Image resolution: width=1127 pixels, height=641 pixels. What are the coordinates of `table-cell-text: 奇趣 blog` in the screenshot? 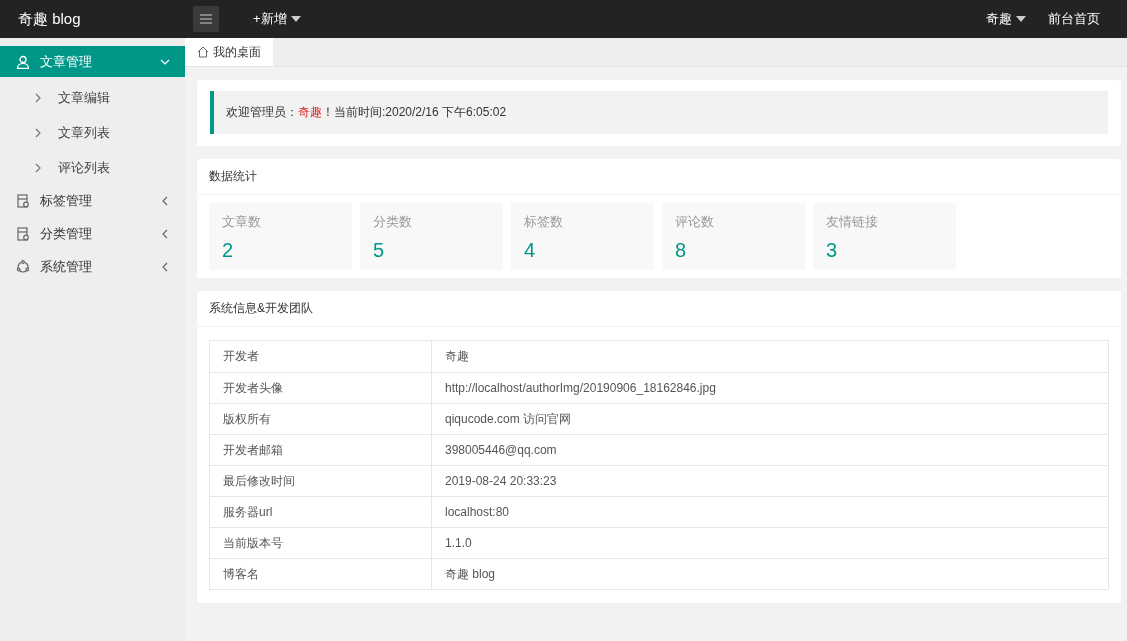 It's located at (470, 574).